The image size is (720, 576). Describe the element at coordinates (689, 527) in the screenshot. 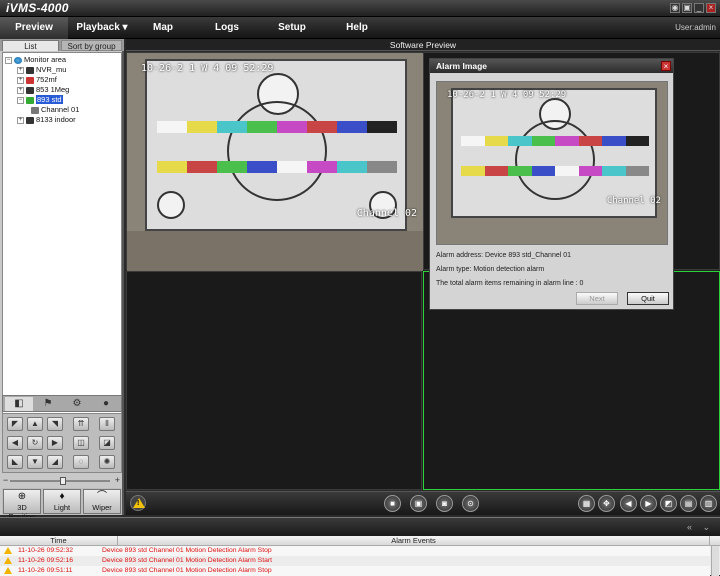

I see `collapse-left-icon: «` at that location.